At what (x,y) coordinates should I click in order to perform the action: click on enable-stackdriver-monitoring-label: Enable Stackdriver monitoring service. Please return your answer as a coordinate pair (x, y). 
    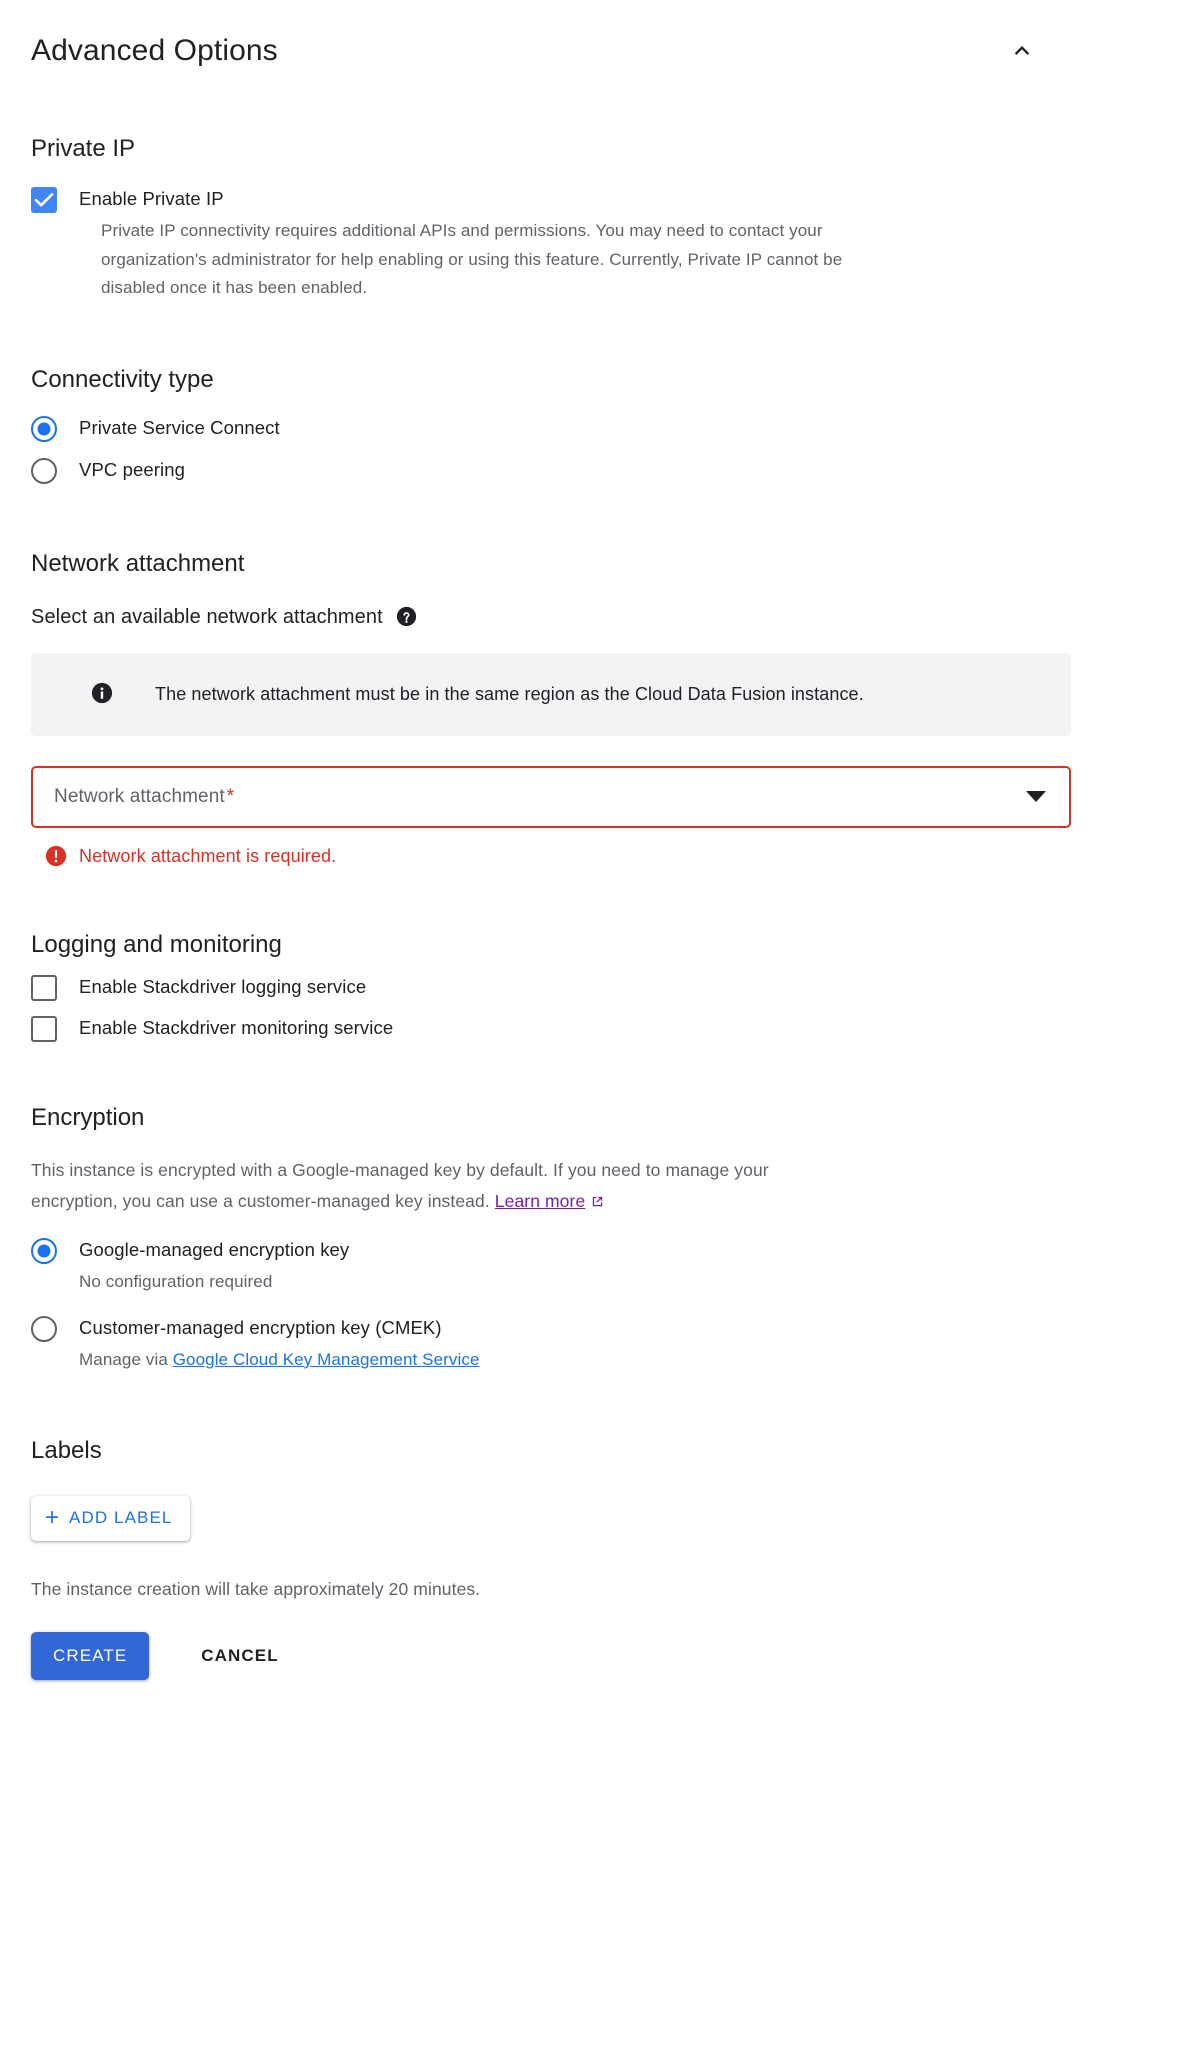
    Looking at the image, I should click on (236, 1027).